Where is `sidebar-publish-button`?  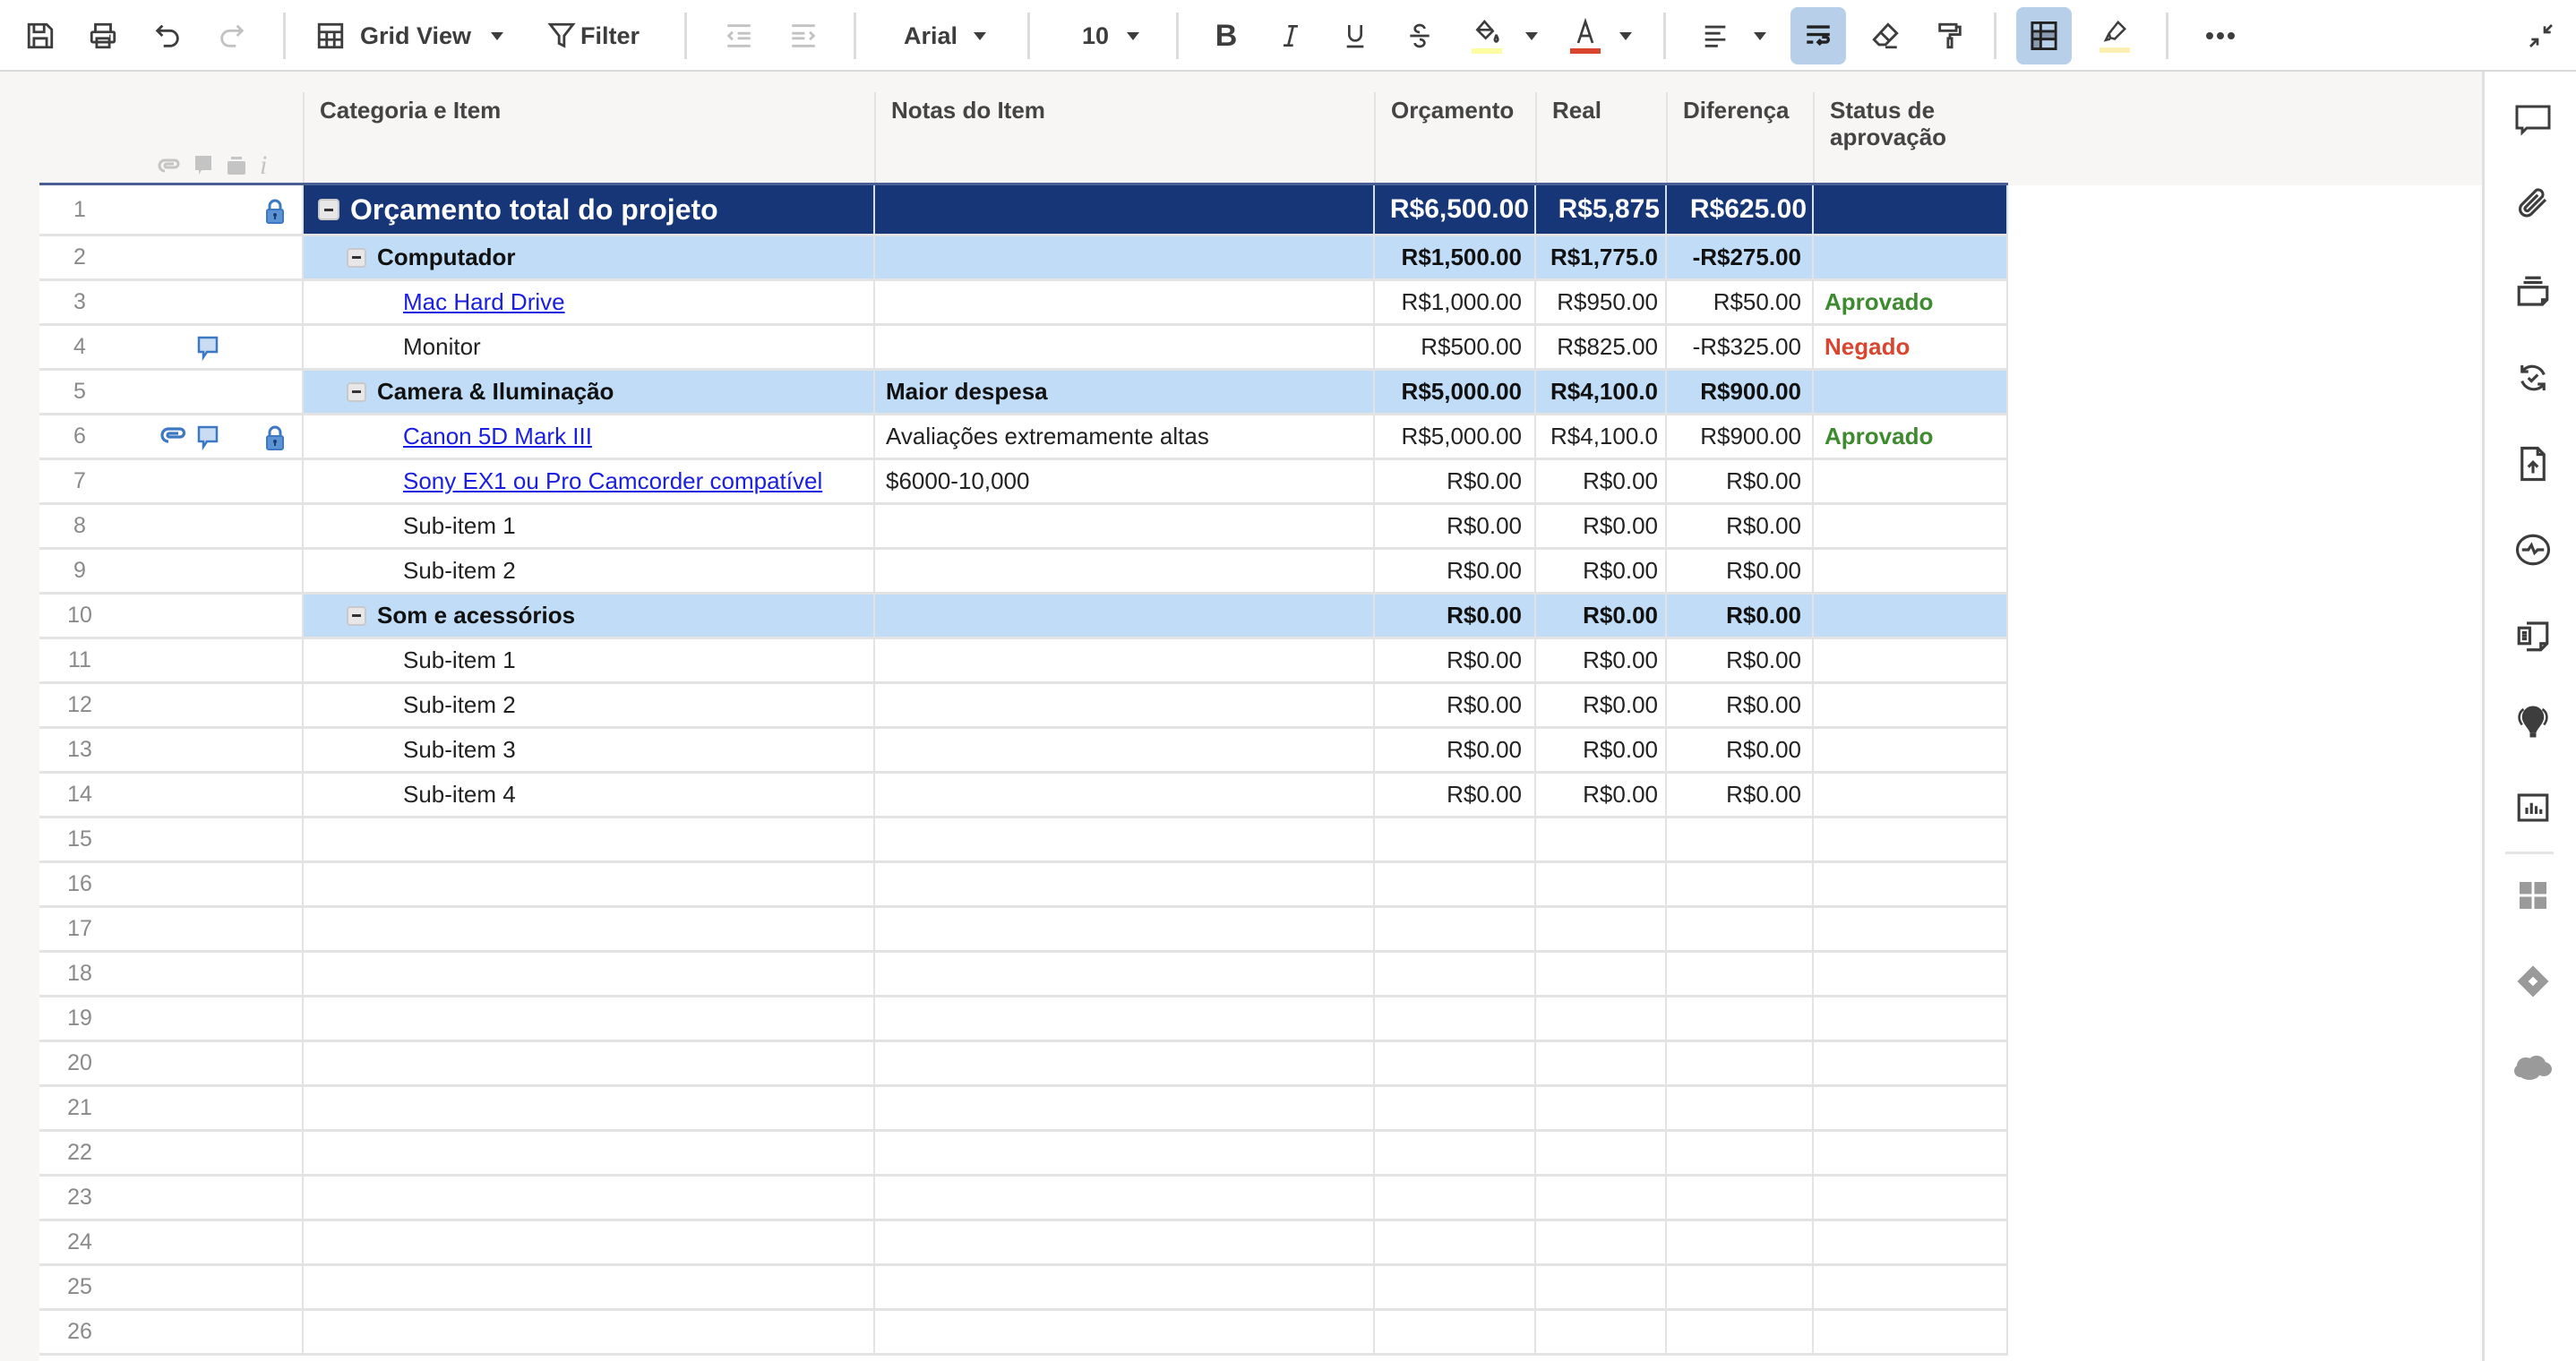
sidebar-publish-button is located at coordinates (2533, 464).